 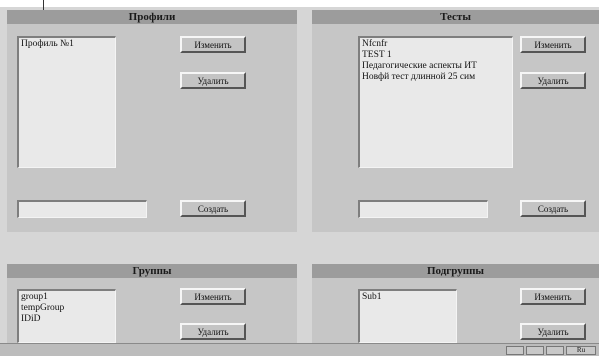 What do you see at coordinates (66, 102) in the screenshot?
I see `profiles-list: Профиль №1` at bounding box center [66, 102].